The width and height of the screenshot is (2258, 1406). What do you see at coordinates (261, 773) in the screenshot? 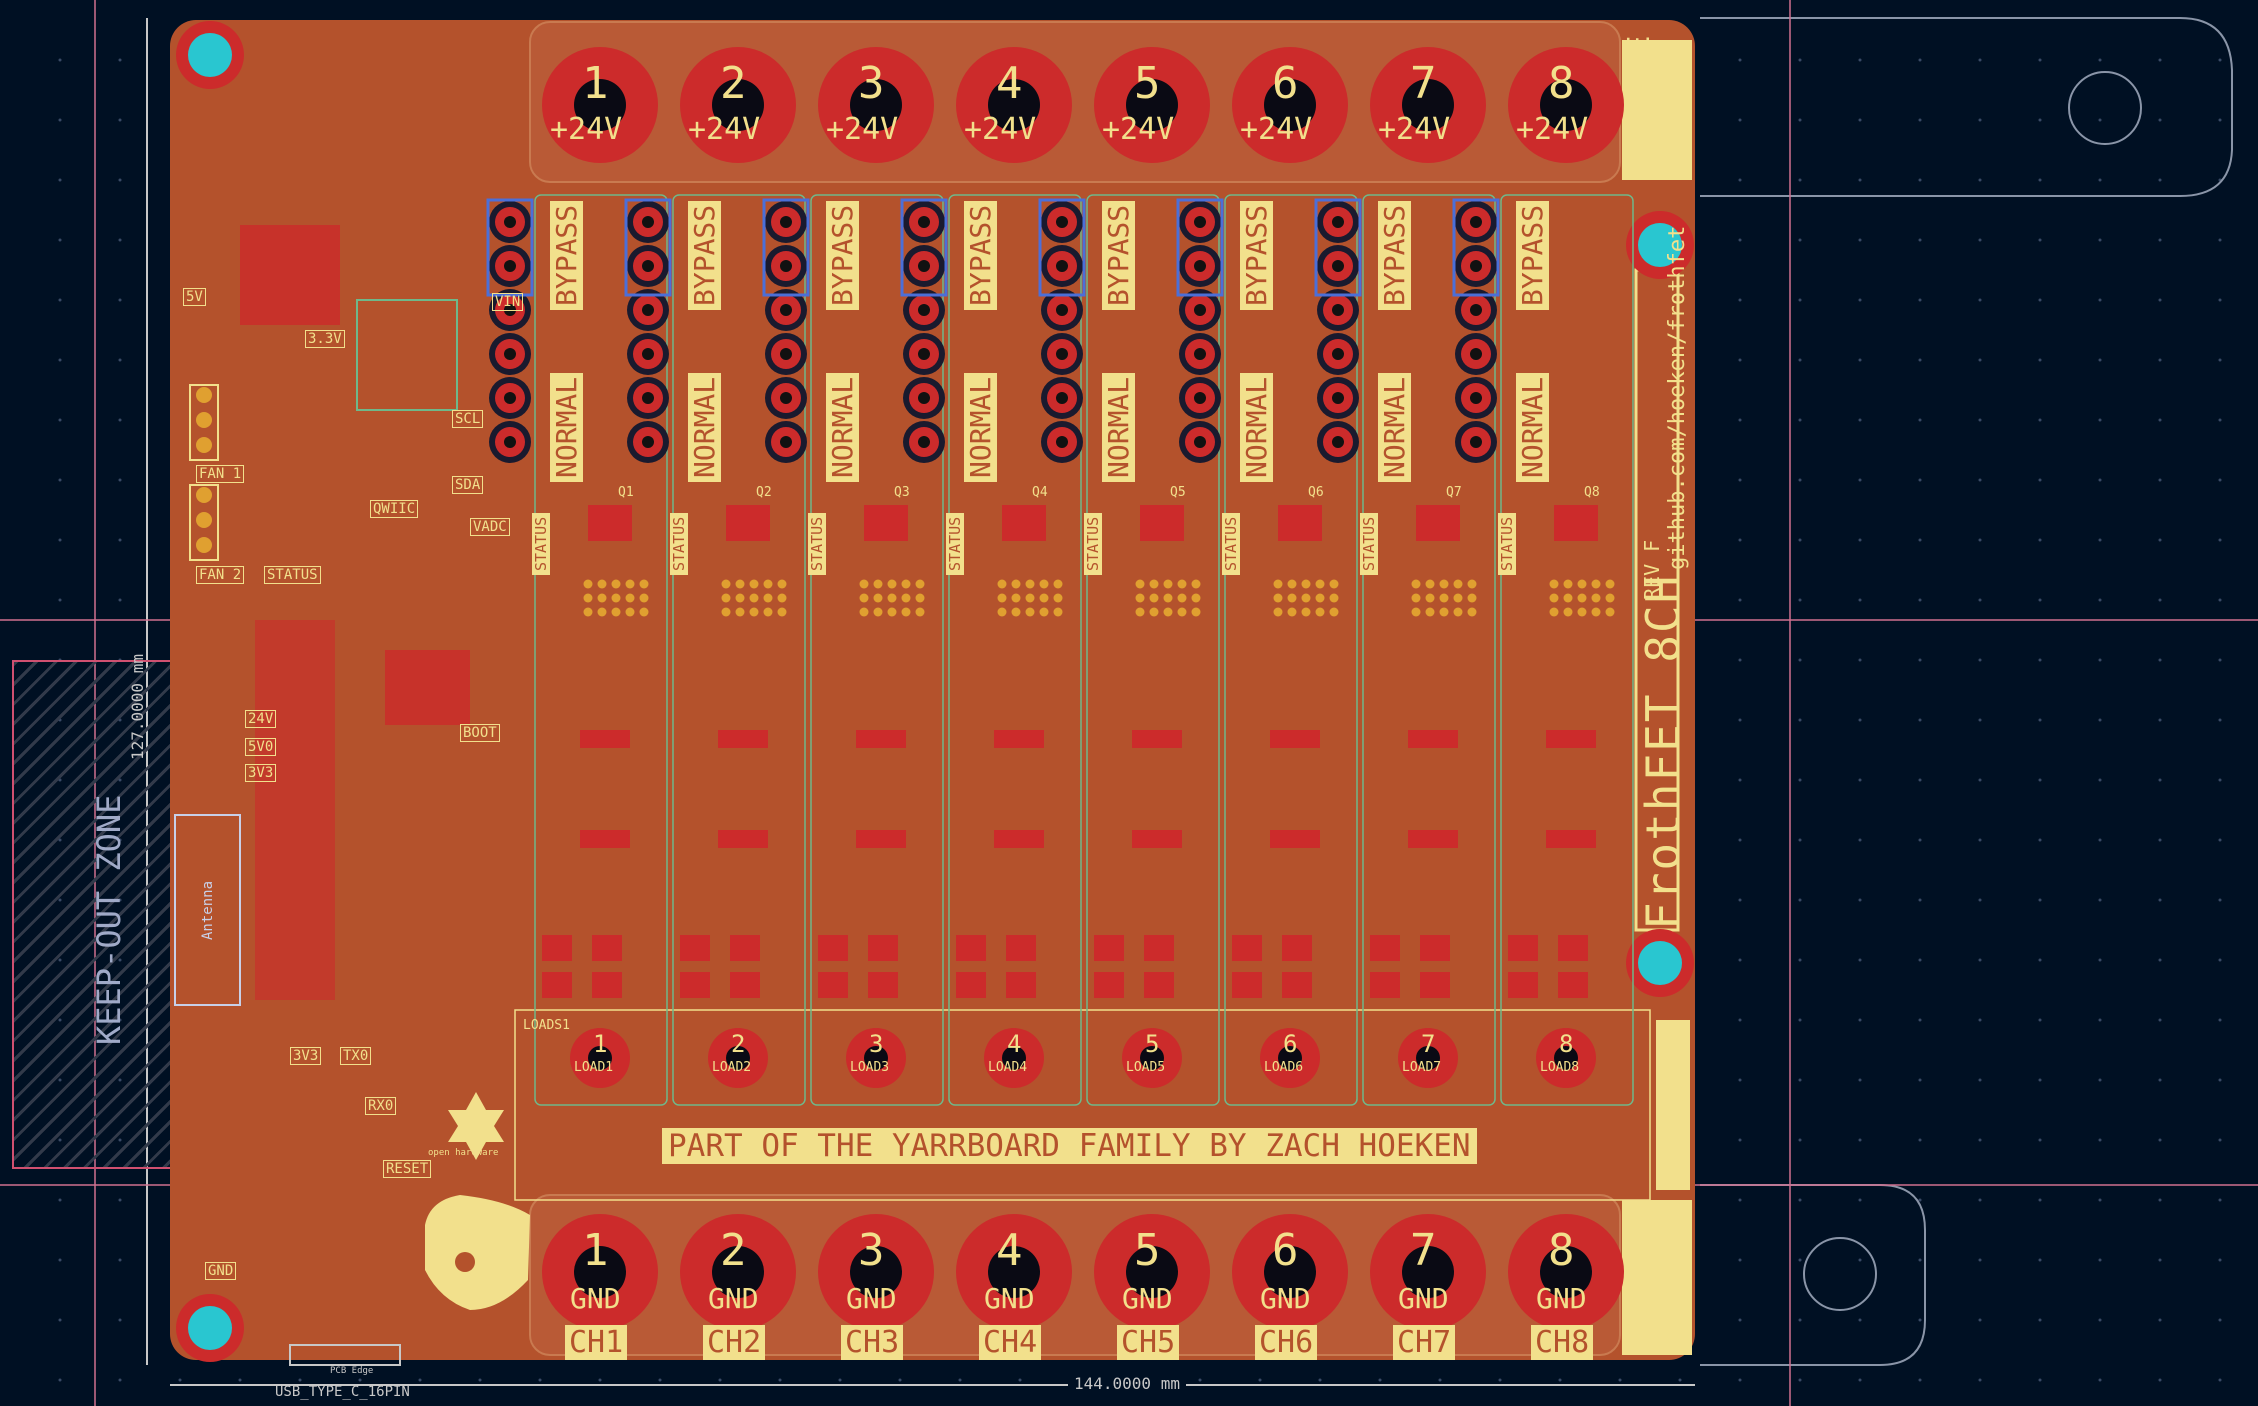
I see `power-label-6: 3V3` at bounding box center [261, 773].